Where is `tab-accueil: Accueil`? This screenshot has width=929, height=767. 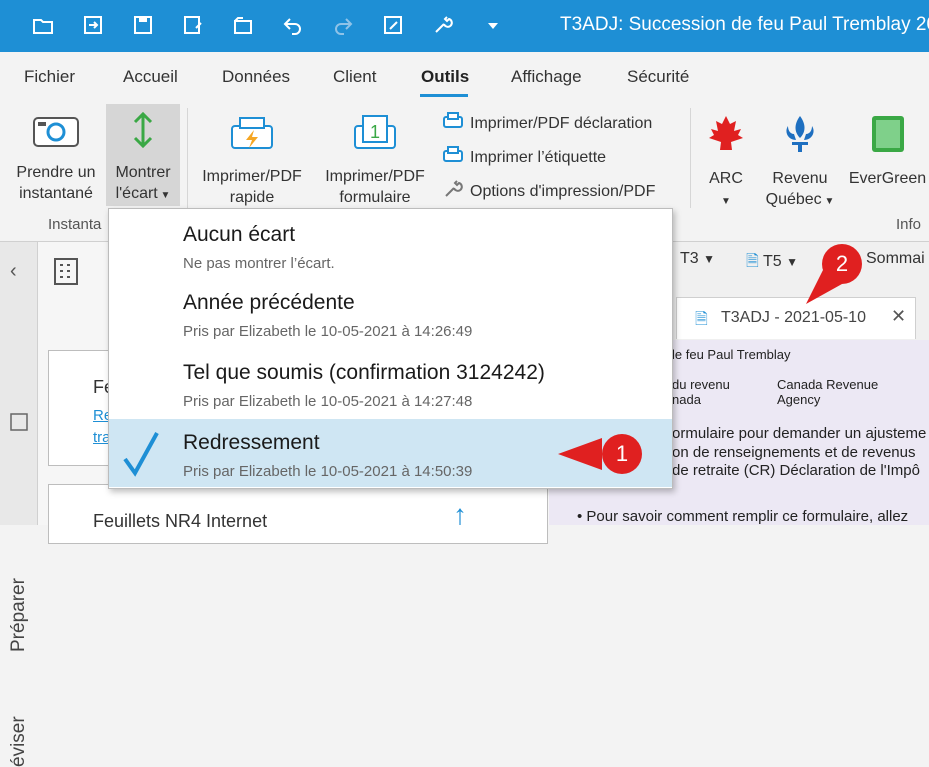
tab-accueil: Accueil is located at coordinates (150, 77).